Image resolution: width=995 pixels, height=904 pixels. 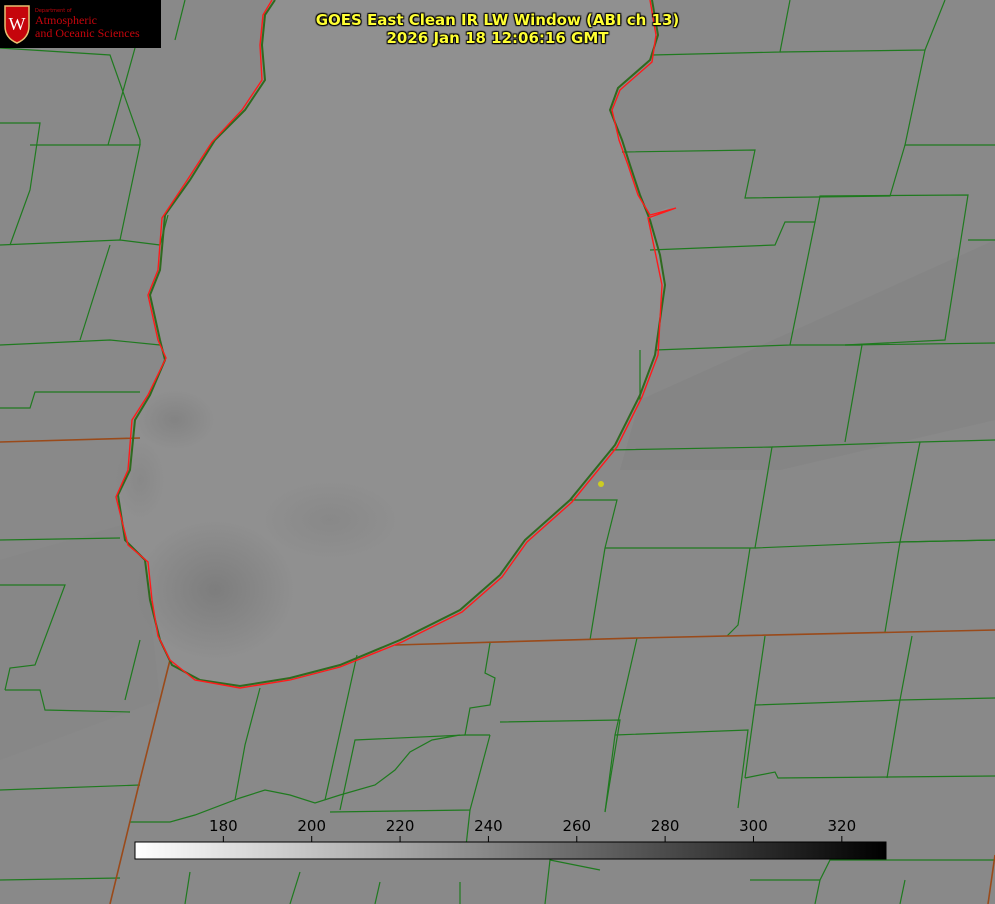 What do you see at coordinates (576, 826) in the screenshot?
I see `colorbar-tick-label: 260` at bounding box center [576, 826].